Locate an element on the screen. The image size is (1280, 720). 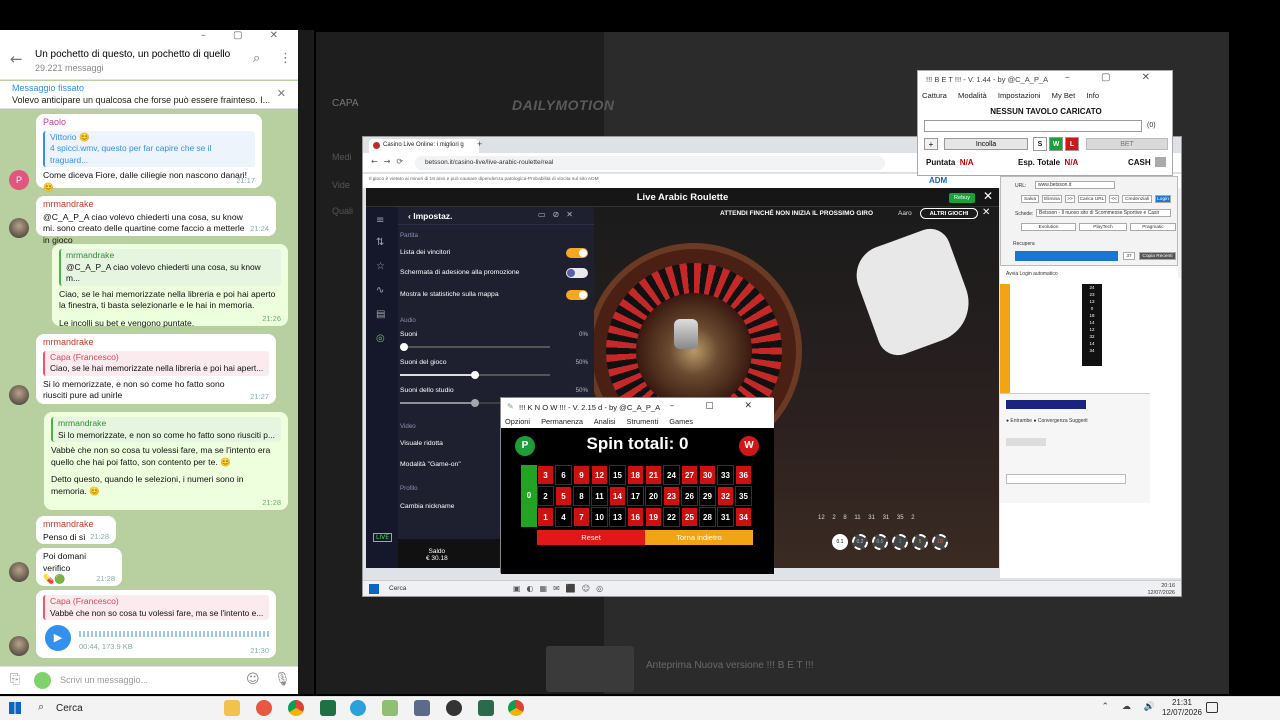
window-controls-icon: – ▢ ✕ is located at coordinates (718, 406).